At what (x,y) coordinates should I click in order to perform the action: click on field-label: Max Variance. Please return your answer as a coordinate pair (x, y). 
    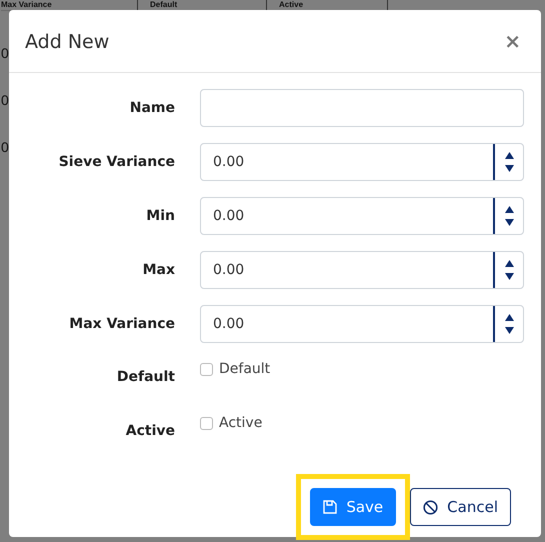
    Looking at the image, I should click on (122, 324).